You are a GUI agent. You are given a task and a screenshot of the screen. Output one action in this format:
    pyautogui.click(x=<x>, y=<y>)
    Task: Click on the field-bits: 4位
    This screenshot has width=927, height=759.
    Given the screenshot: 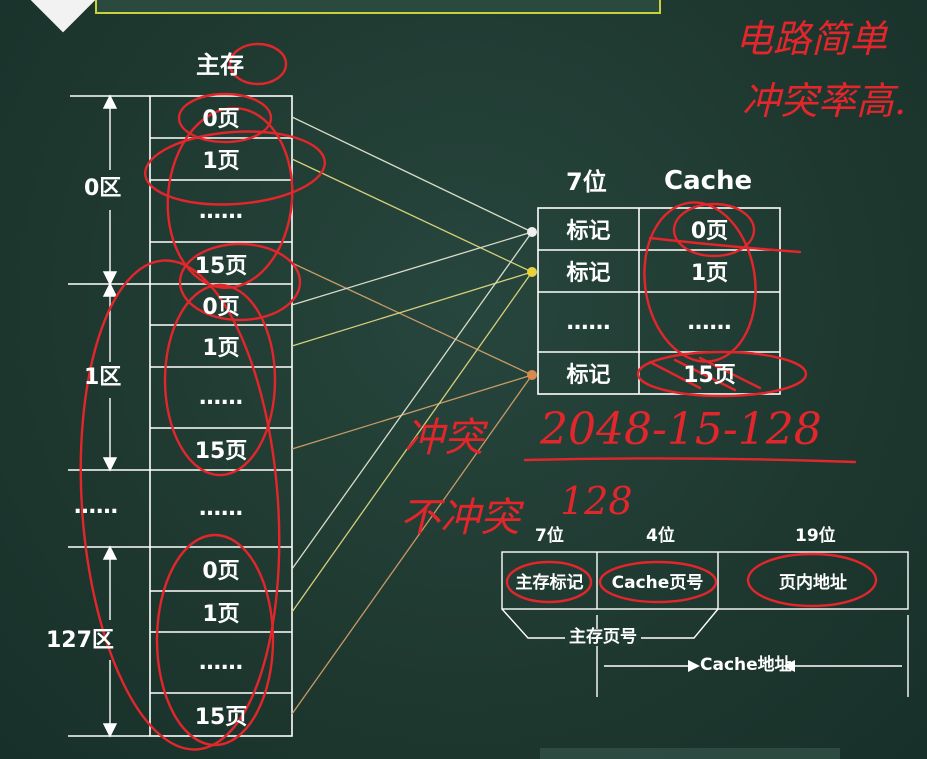 What is the action you would take?
    pyautogui.click(x=660, y=536)
    